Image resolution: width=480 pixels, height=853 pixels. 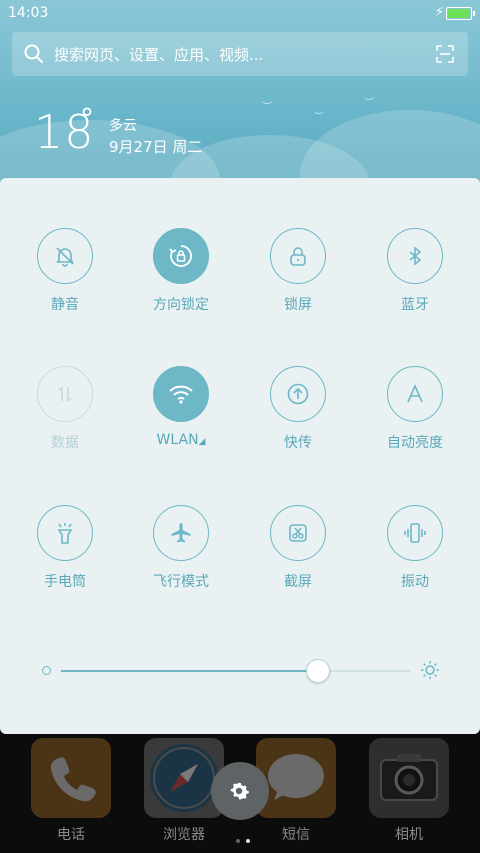 I want to click on toggle-vibrate: 振动, so click(x=415, y=548).